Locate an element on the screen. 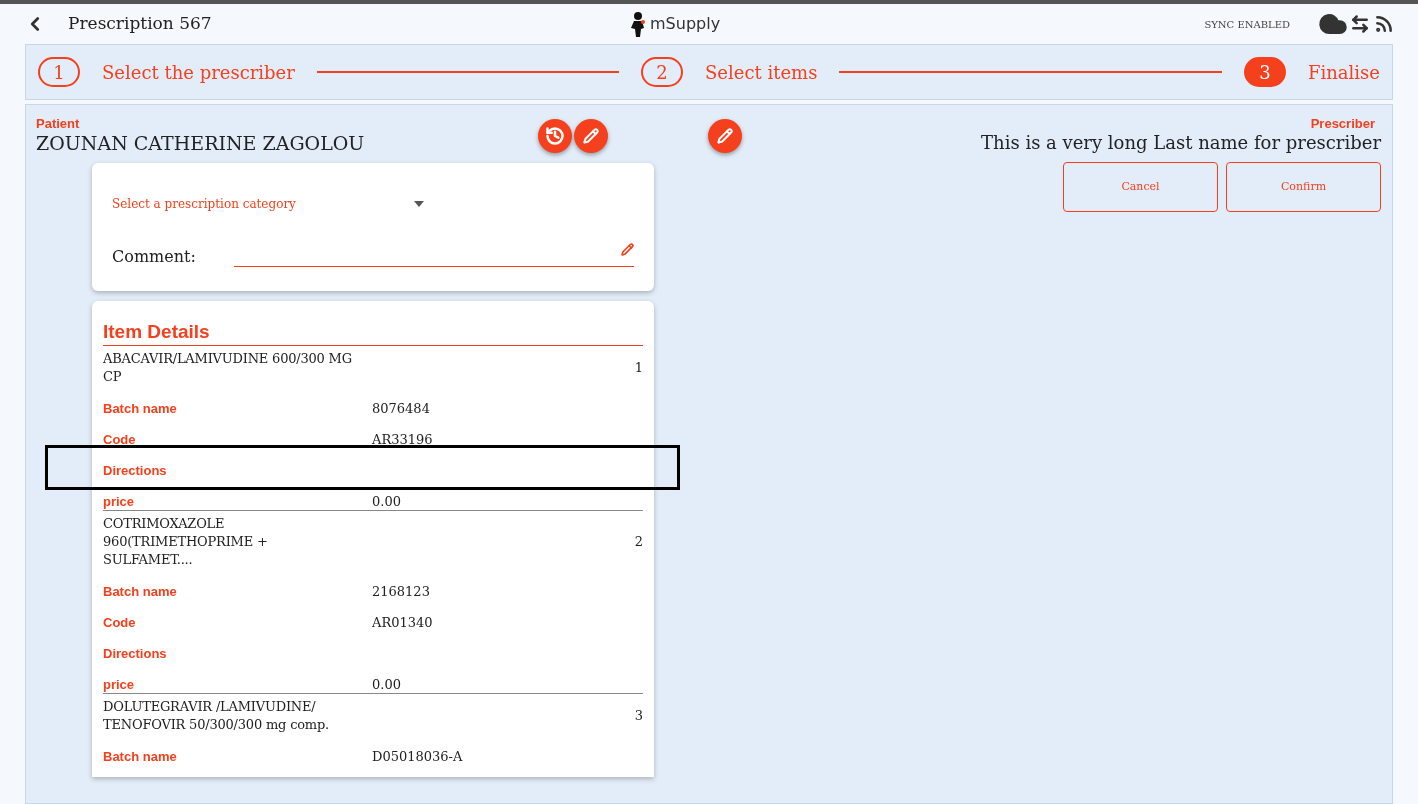 The image size is (1418, 804). step-number: 3 is located at coordinates (1265, 72).